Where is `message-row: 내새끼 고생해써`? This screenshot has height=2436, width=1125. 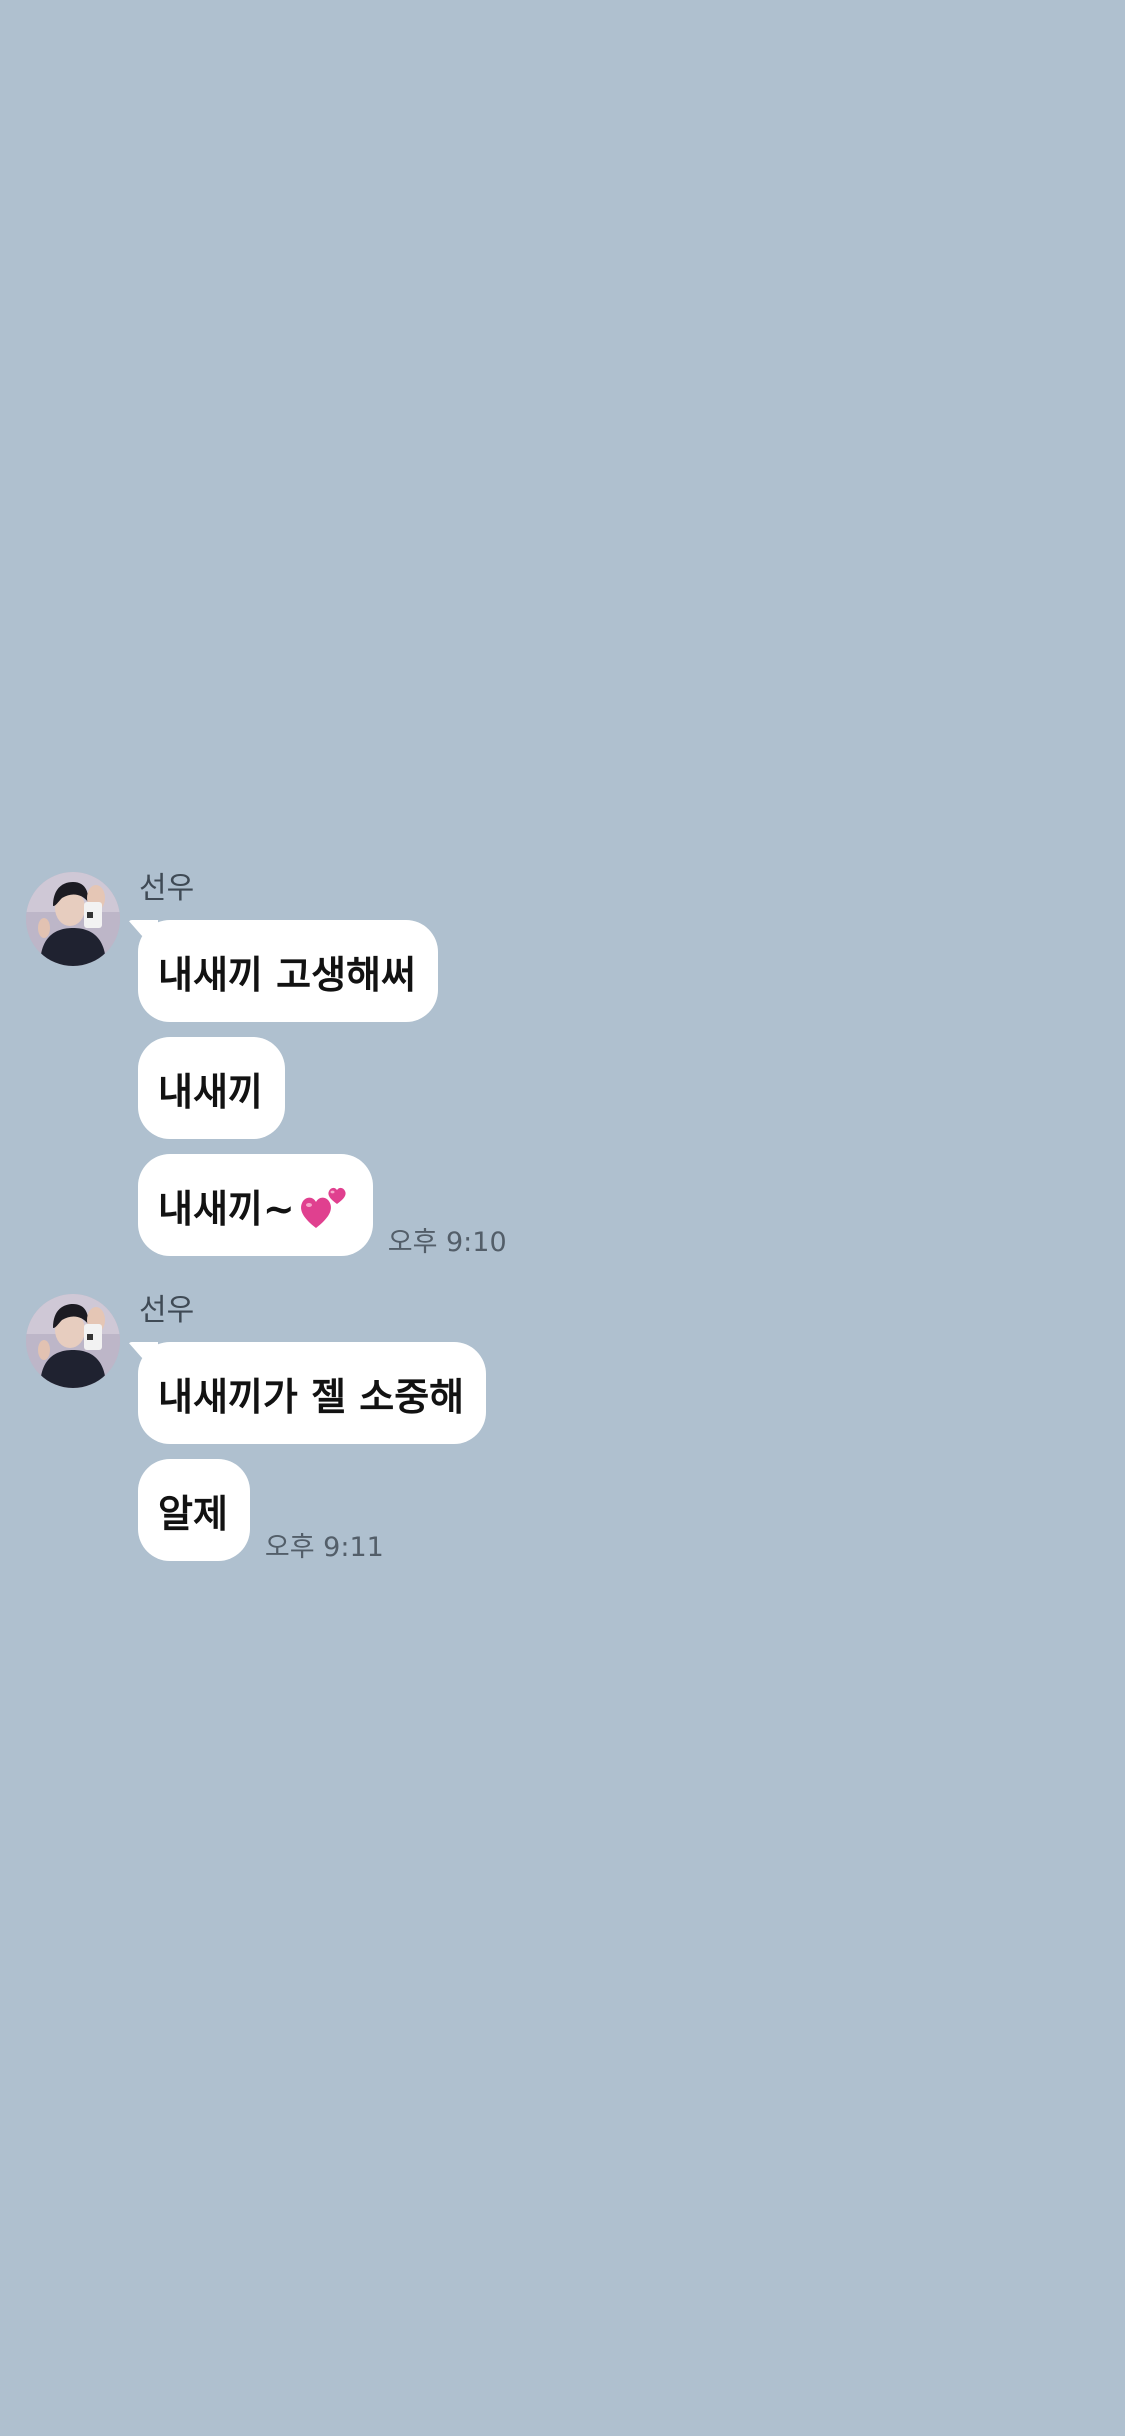 message-row: 내새끼 고생해써 is located at coordinates (288, 971).